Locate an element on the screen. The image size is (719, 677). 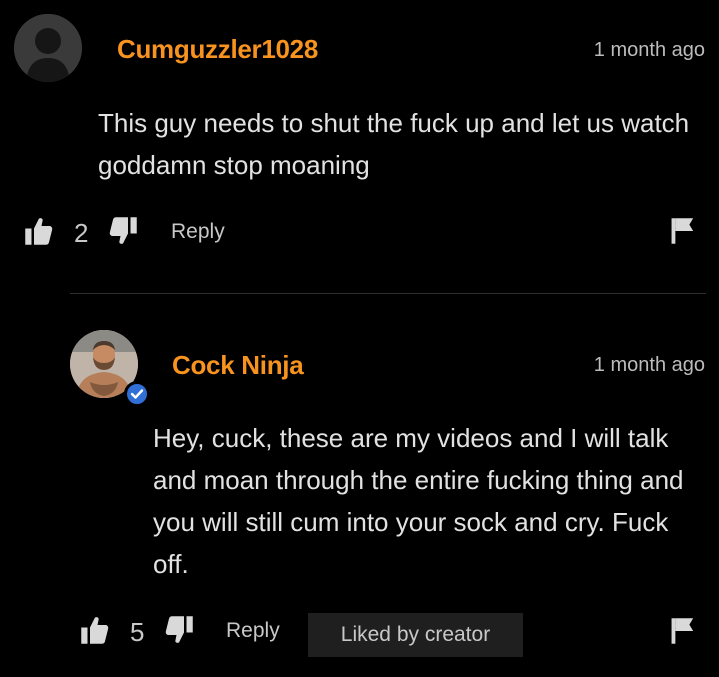
verified-badge is located at coordinates (137, 394).